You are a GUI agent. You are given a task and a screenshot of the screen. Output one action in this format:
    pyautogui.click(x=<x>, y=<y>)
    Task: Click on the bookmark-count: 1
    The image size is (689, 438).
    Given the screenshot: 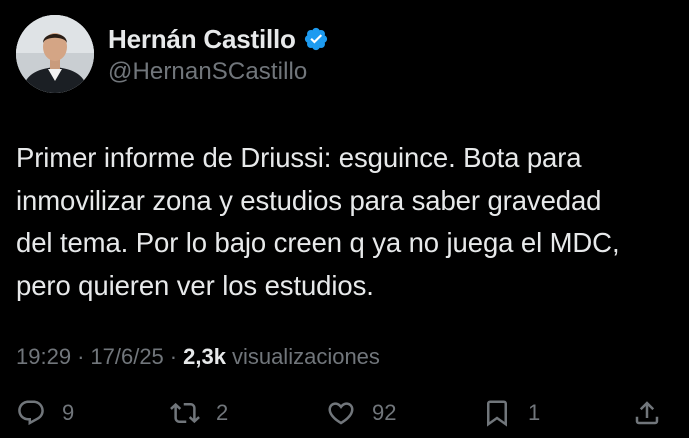 What is the action you would take?
    pyautogui.click(x=534, y=412)
    